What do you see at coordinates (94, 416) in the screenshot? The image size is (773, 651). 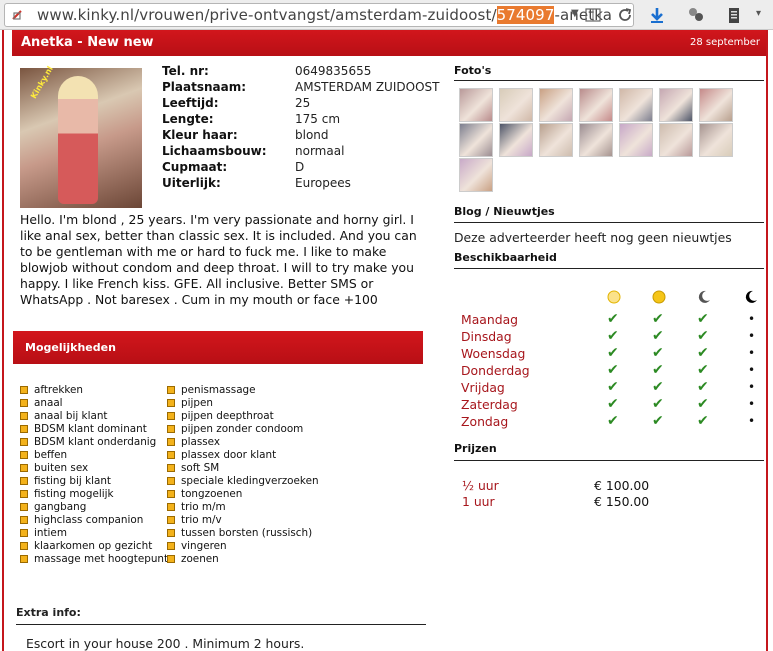 I see `service-item: anaal bij klant` at bounding box center [94, 416].